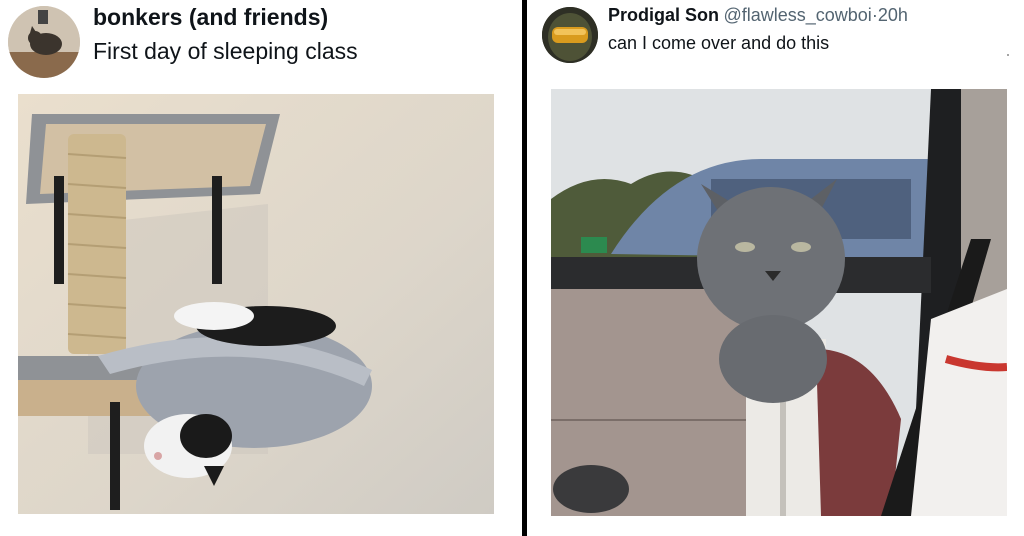 The image size is (1024, 536). What do you see at coordinates (719, 43) in the screenshot?
I see `tweet-text: can I come over and do this` at bounding box center [719, 43].